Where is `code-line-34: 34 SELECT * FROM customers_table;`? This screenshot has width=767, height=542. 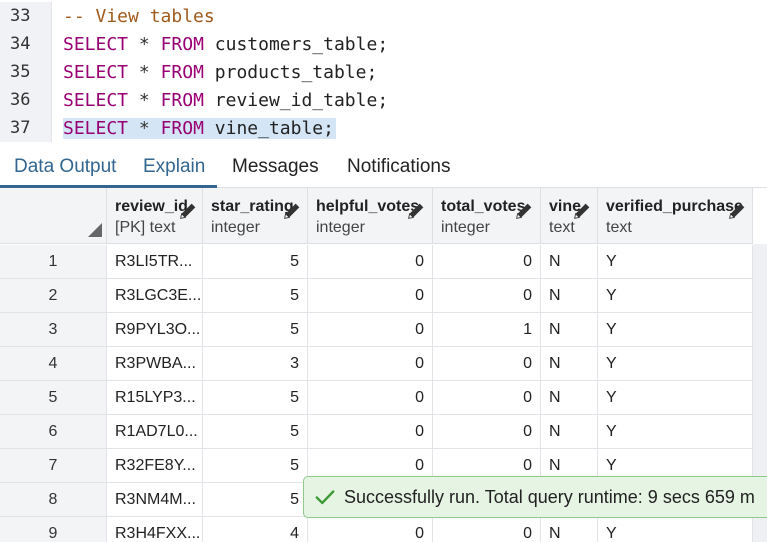
code-line-34: 34 SELECT * FROM customers_table; is located at coordinates (383, 44).